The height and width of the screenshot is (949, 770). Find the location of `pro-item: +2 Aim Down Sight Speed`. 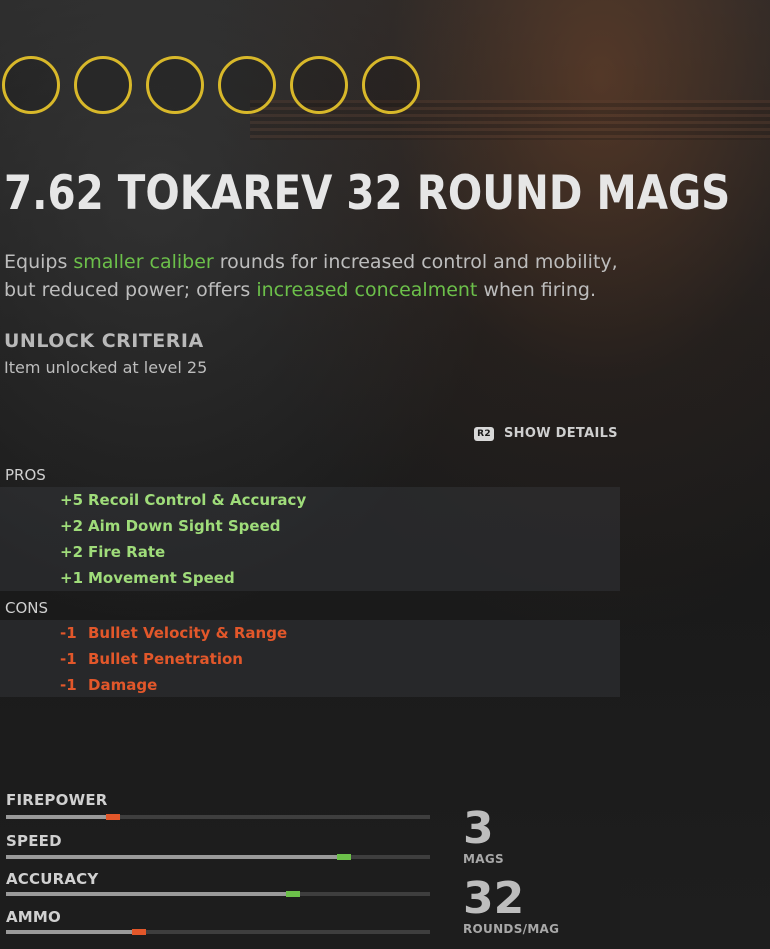

pro-item: +2 Aim Down Sight Speed is located at coordinates (170, 526).